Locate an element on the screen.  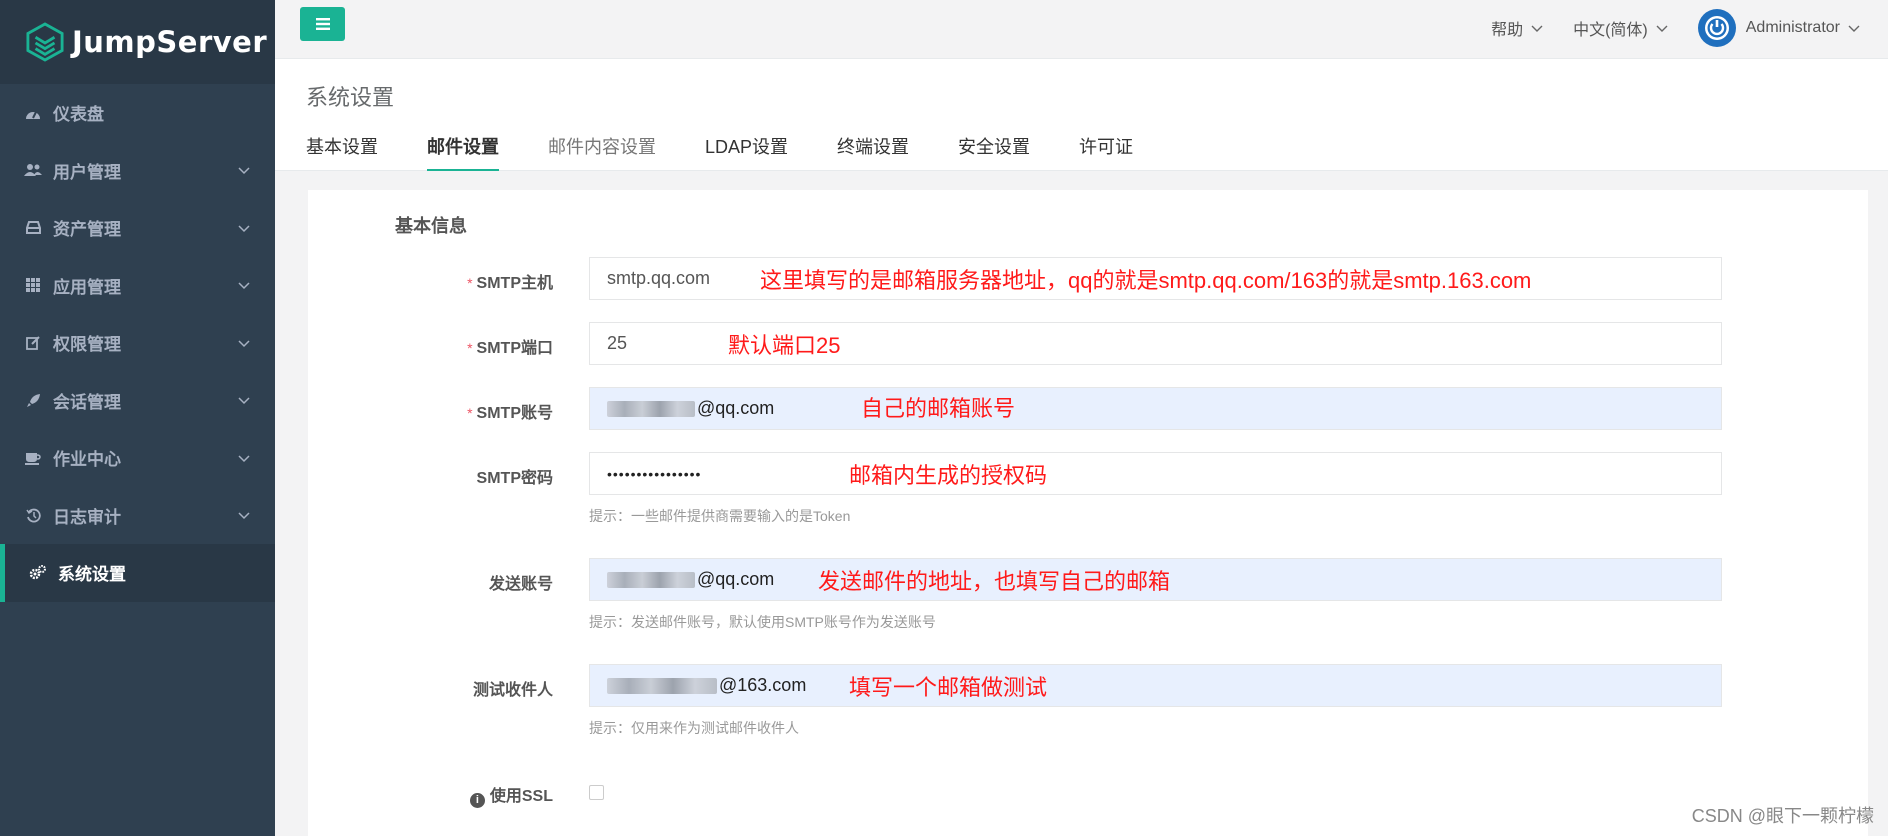
test-recipient-help: 提示：仅用来作为测试邮件收件人 is located at coordinates (694, 728).